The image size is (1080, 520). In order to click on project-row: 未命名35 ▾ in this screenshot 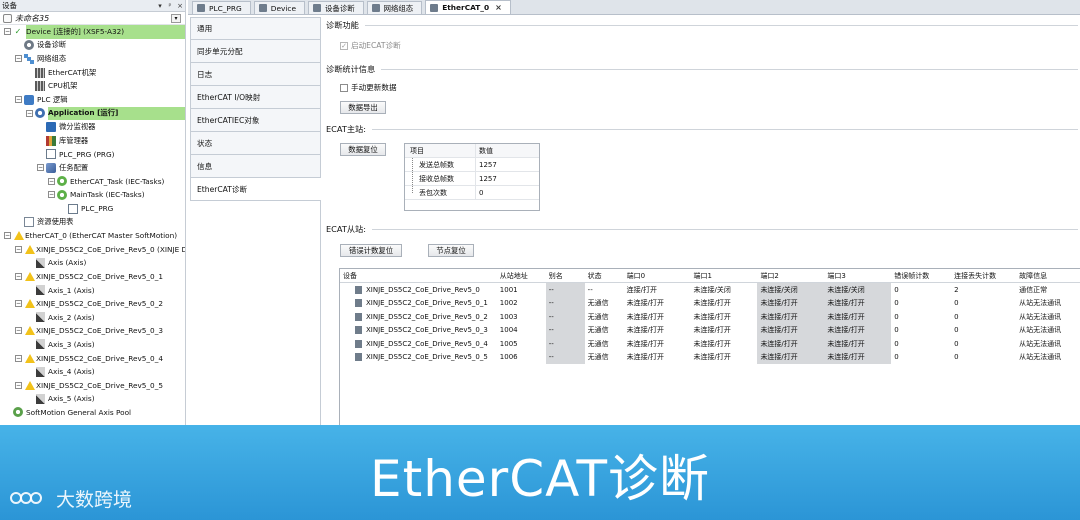, I will do `click(92, 18)`.